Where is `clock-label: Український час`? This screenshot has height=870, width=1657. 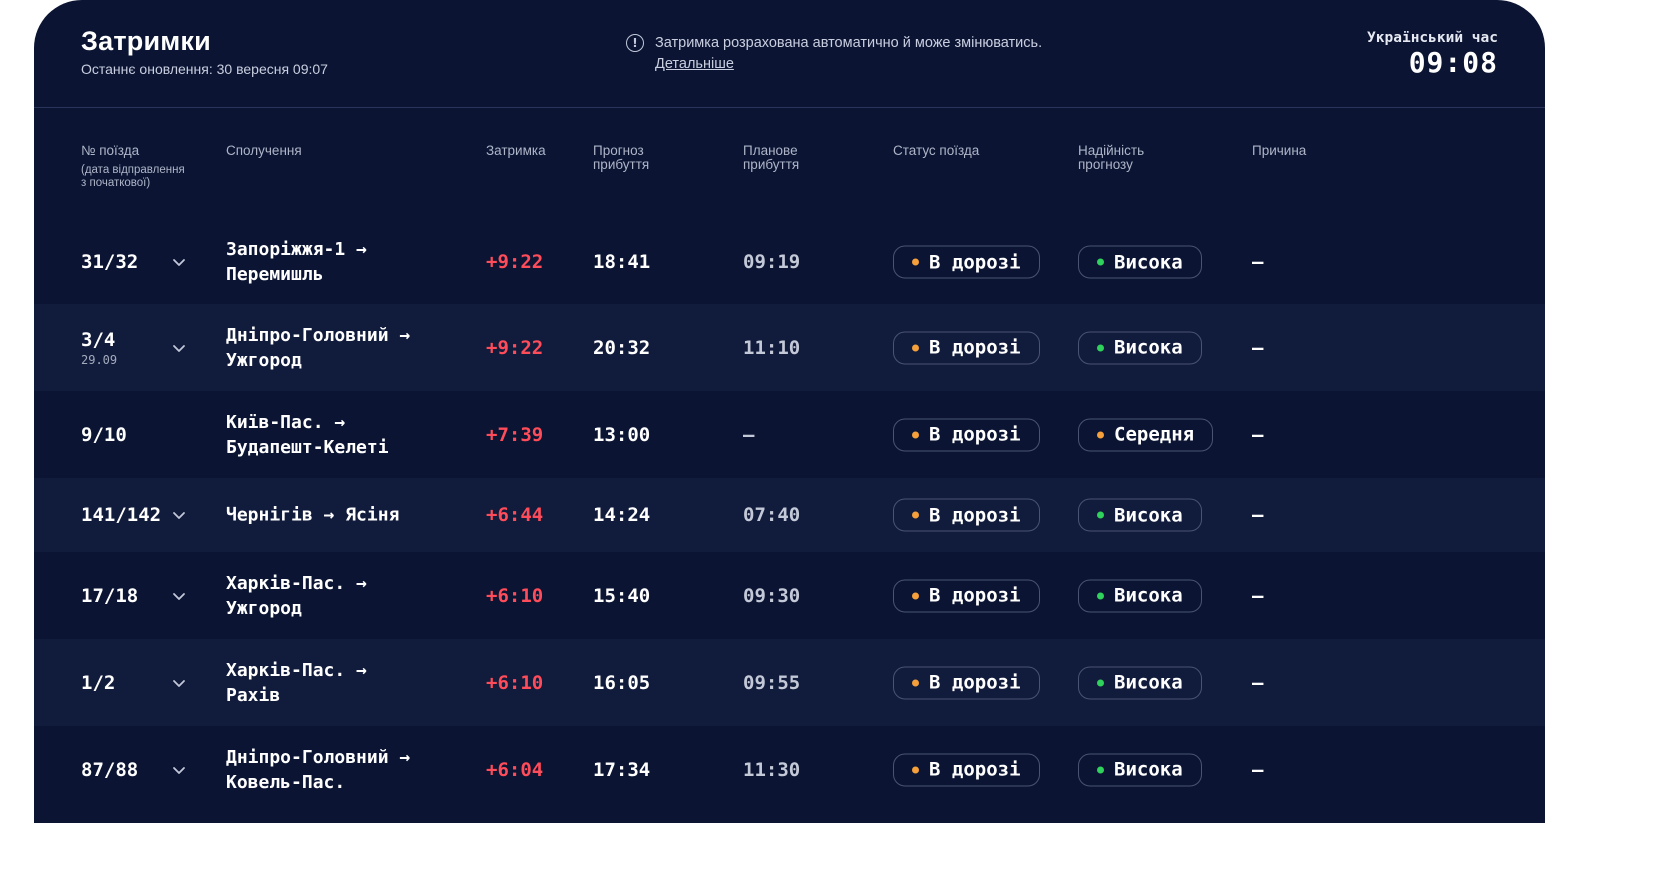
clock-label: Український час is located at coordinates (1432, 38).